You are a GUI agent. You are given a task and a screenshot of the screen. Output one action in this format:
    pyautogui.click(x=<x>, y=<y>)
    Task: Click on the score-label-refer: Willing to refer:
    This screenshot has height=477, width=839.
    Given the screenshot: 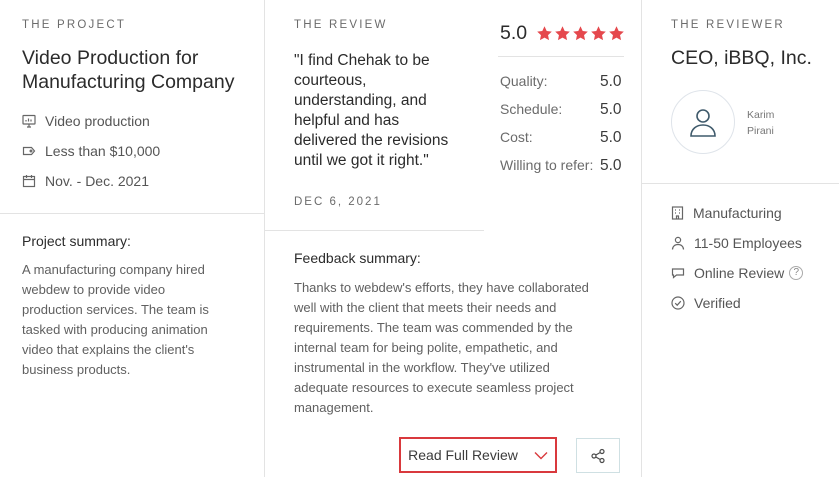 What is the action you would take?
    pyautogui.click(x=547, y=165)
    